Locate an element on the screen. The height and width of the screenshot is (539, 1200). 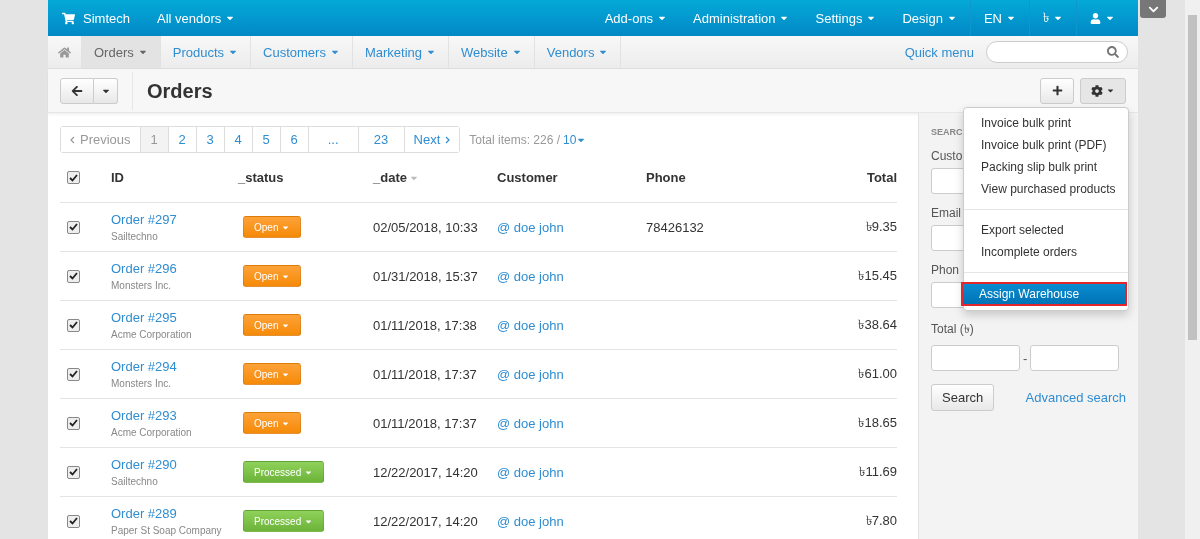
menu-item: Packing slip bulk print is located at coordinates (1046, 167).